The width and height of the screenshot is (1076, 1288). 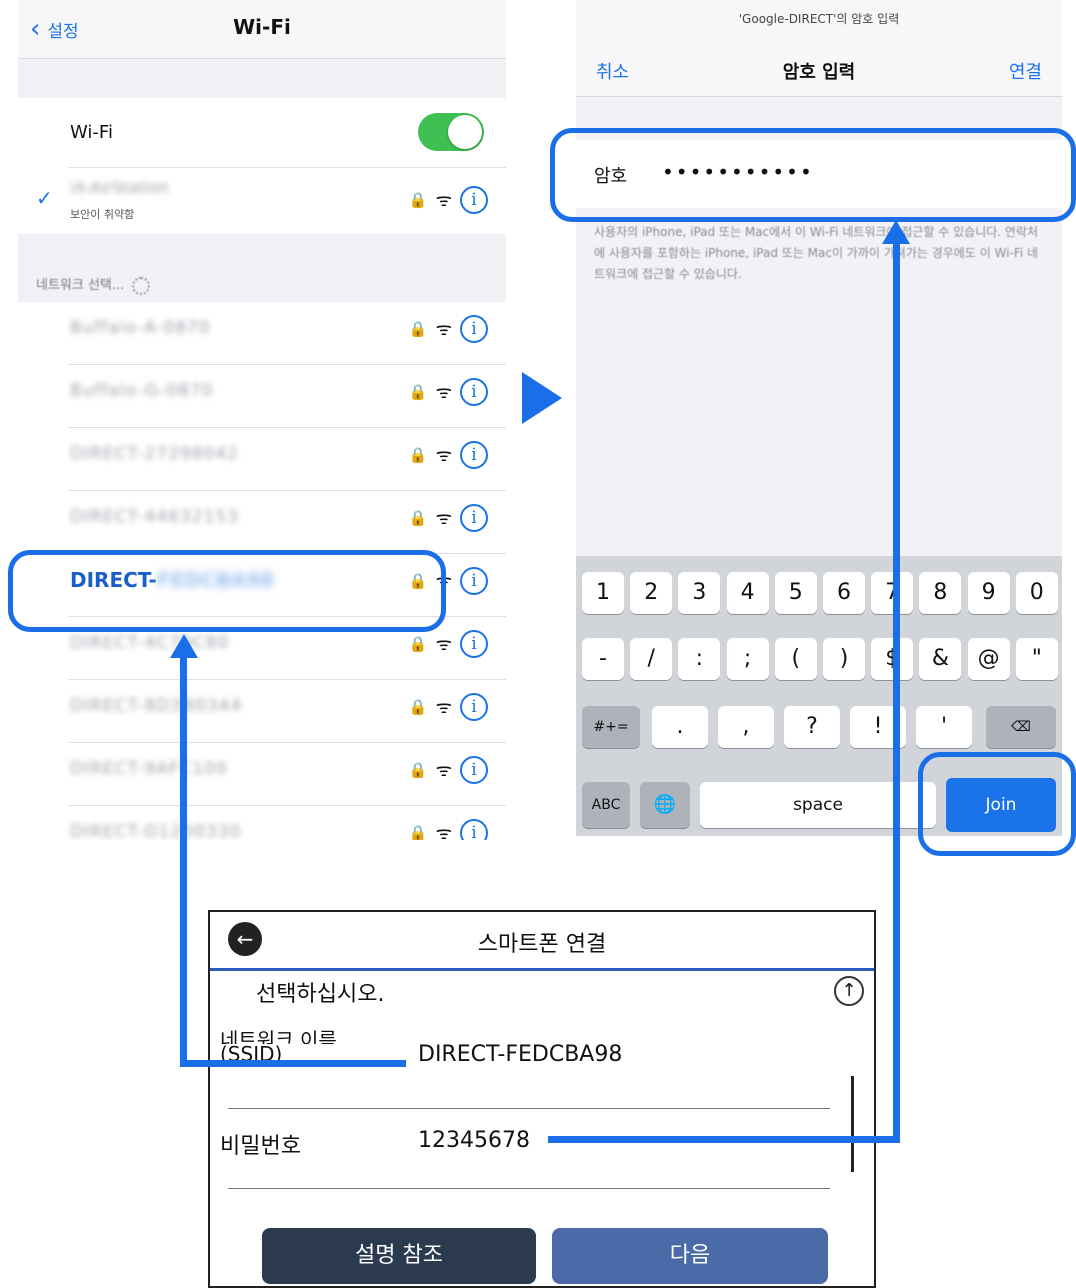 What do you see at coordinates (155, 454) in the screenshot?
I see `network-name: DIRECT-27298042` at bounding box center [155, 454].